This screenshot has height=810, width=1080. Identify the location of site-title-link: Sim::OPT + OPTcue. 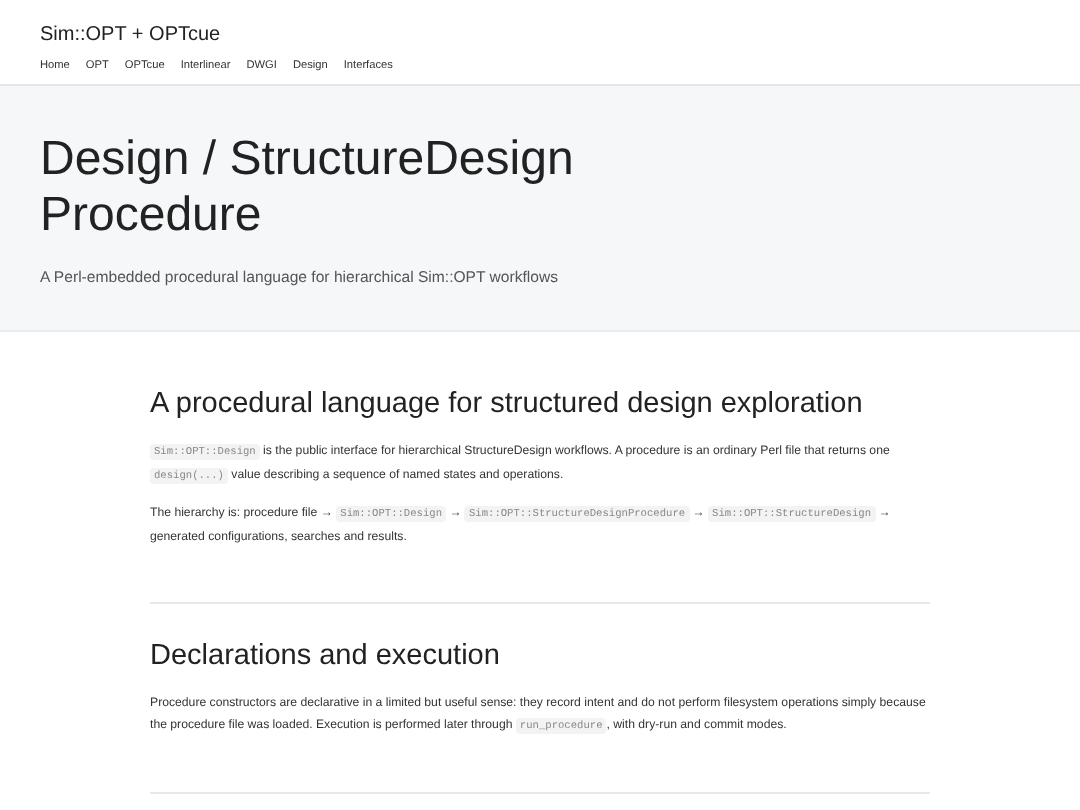
(130, 35).